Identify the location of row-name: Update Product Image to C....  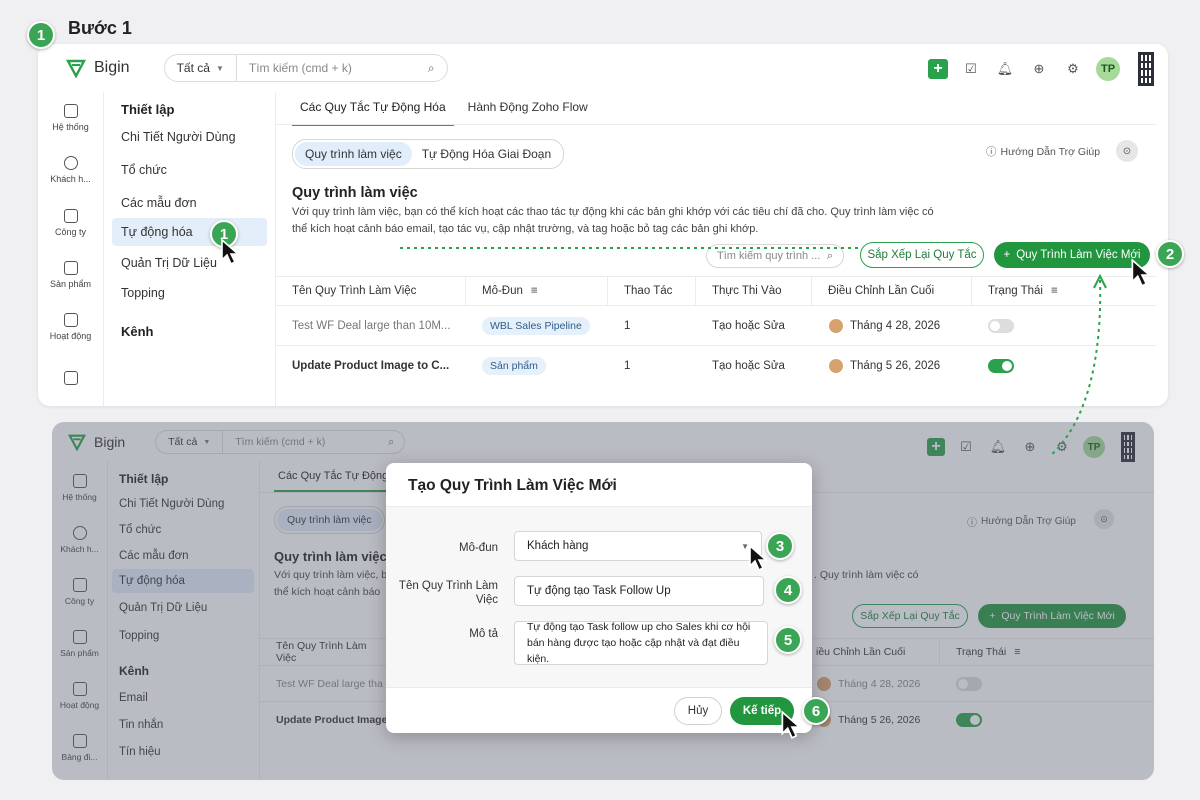
(362, 366).